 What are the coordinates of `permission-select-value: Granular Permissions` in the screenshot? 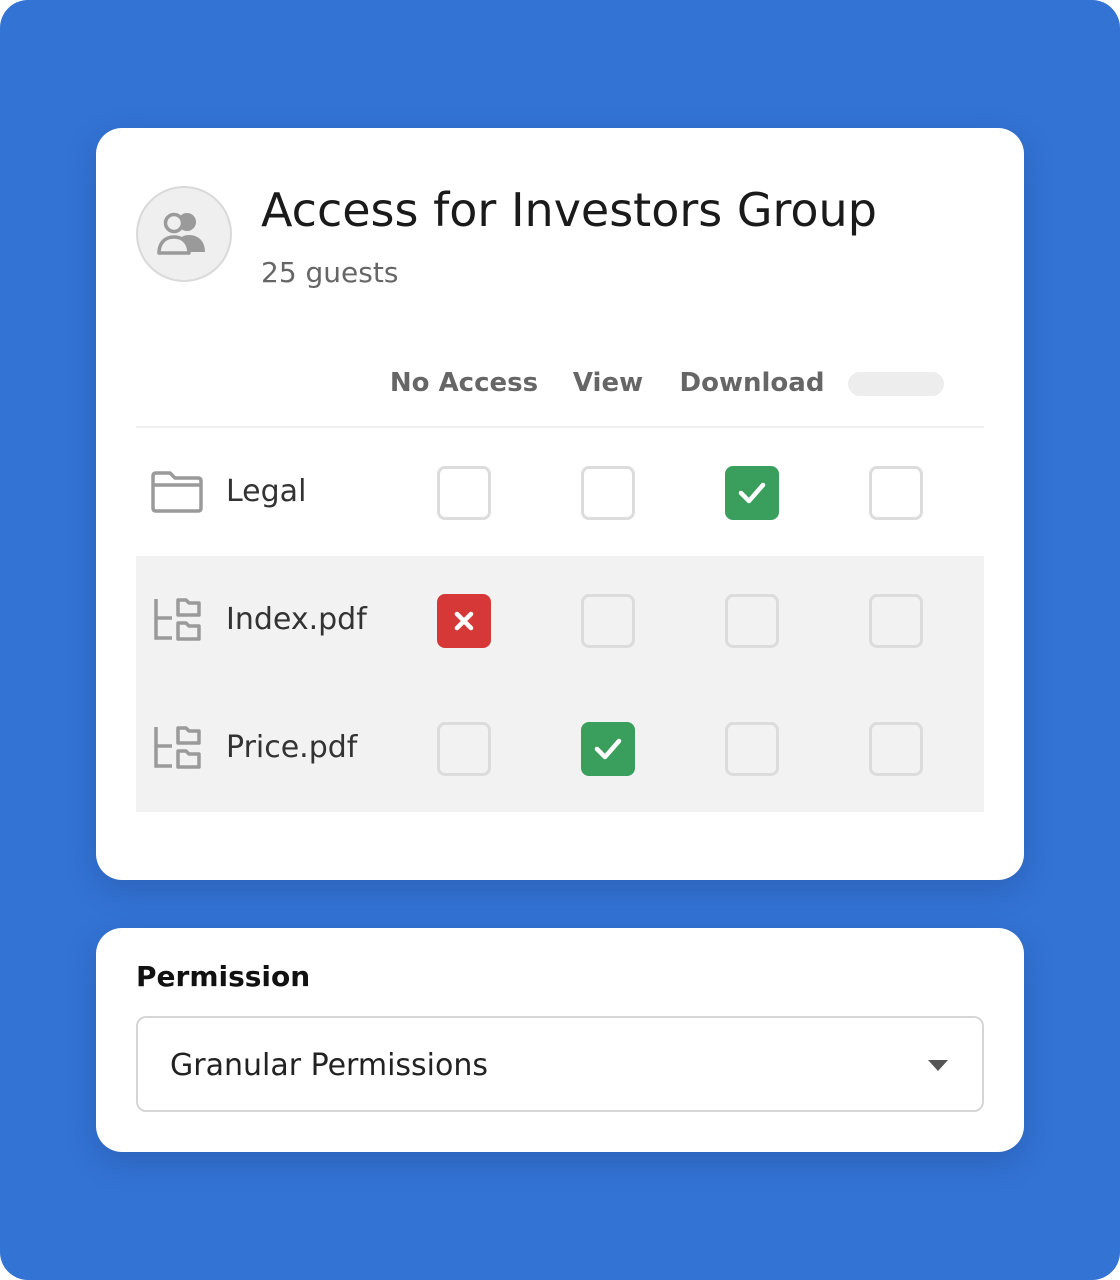 It's located at (329, 1065).